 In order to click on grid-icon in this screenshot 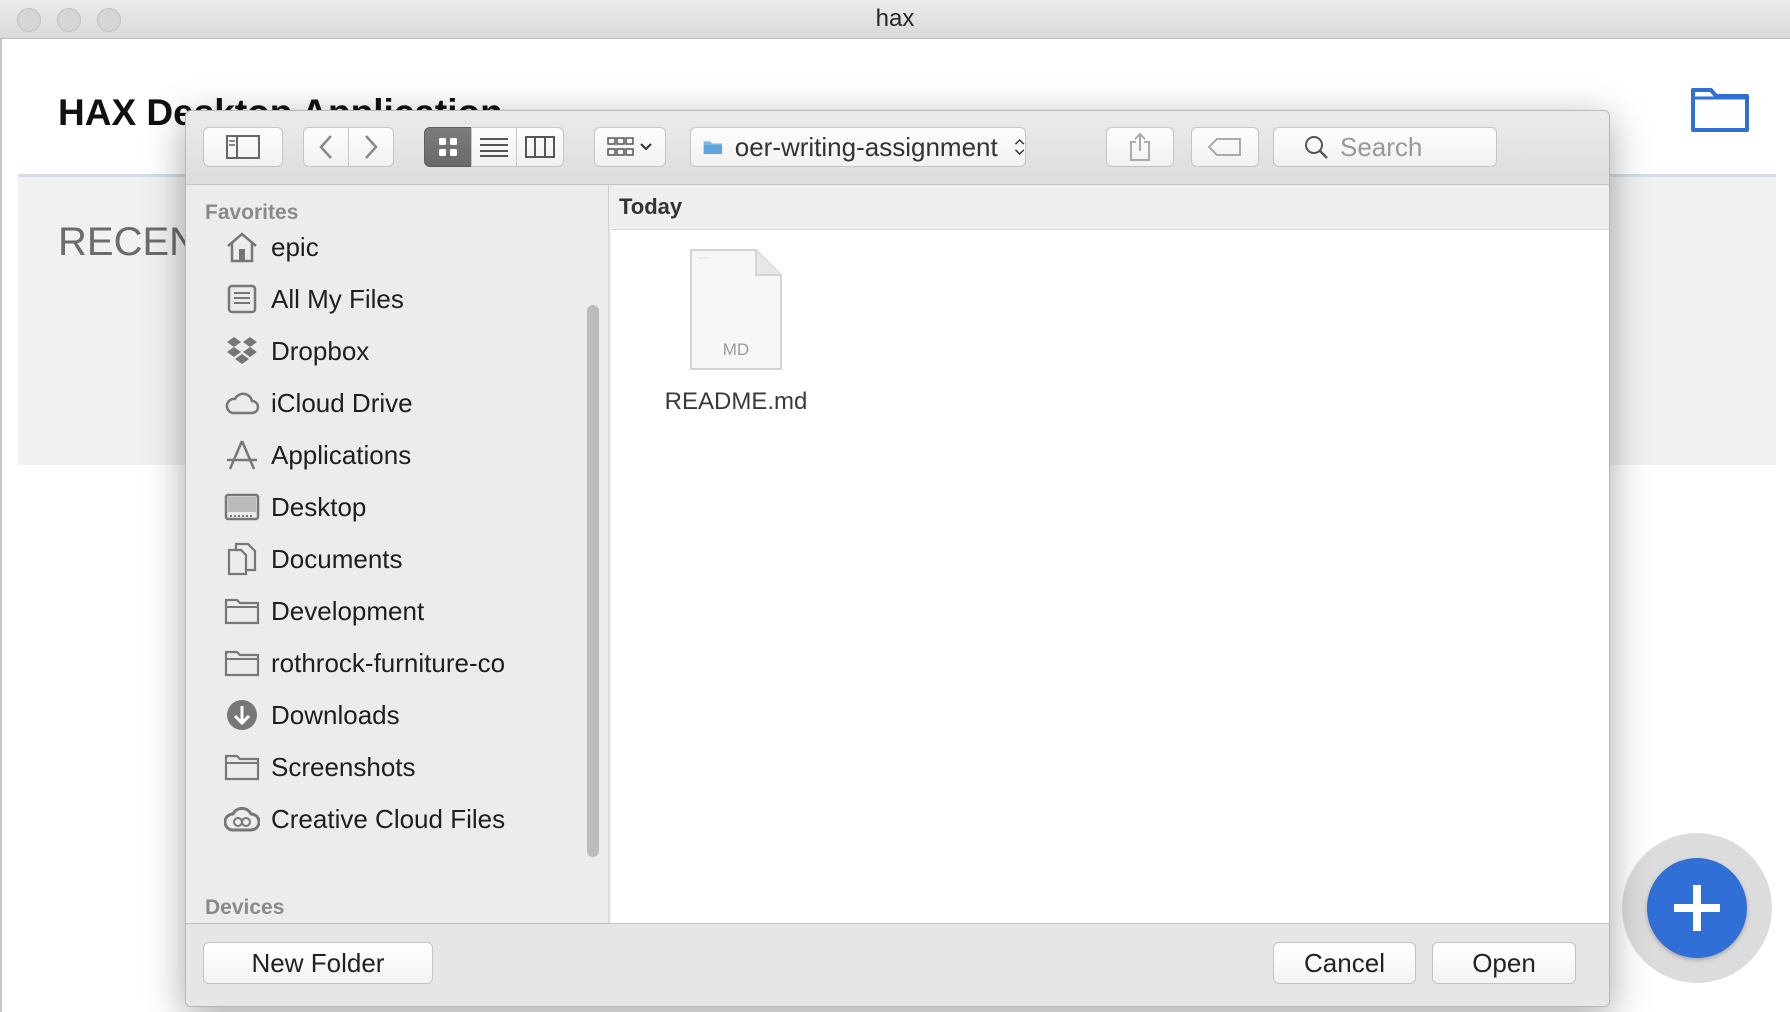, I will do `click(448, 147)`.